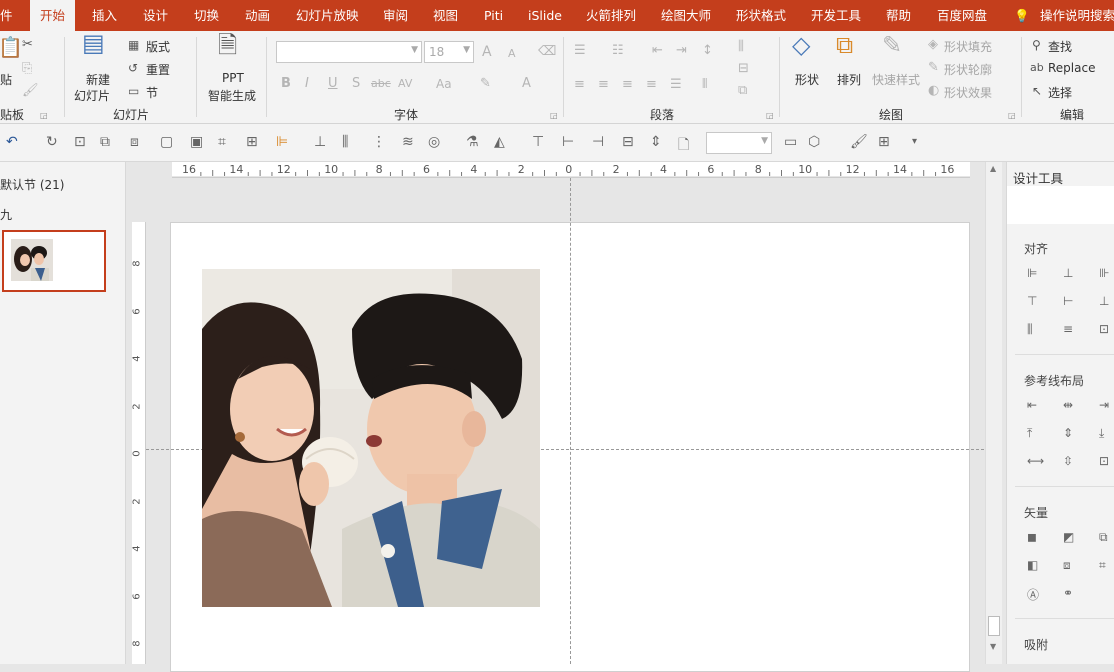 This screenshot has width=1114, height=672. What do you see at coordinates (526, 84) in the screenshot?
I see `font-color-button: A` at bounding box center [526, 84].